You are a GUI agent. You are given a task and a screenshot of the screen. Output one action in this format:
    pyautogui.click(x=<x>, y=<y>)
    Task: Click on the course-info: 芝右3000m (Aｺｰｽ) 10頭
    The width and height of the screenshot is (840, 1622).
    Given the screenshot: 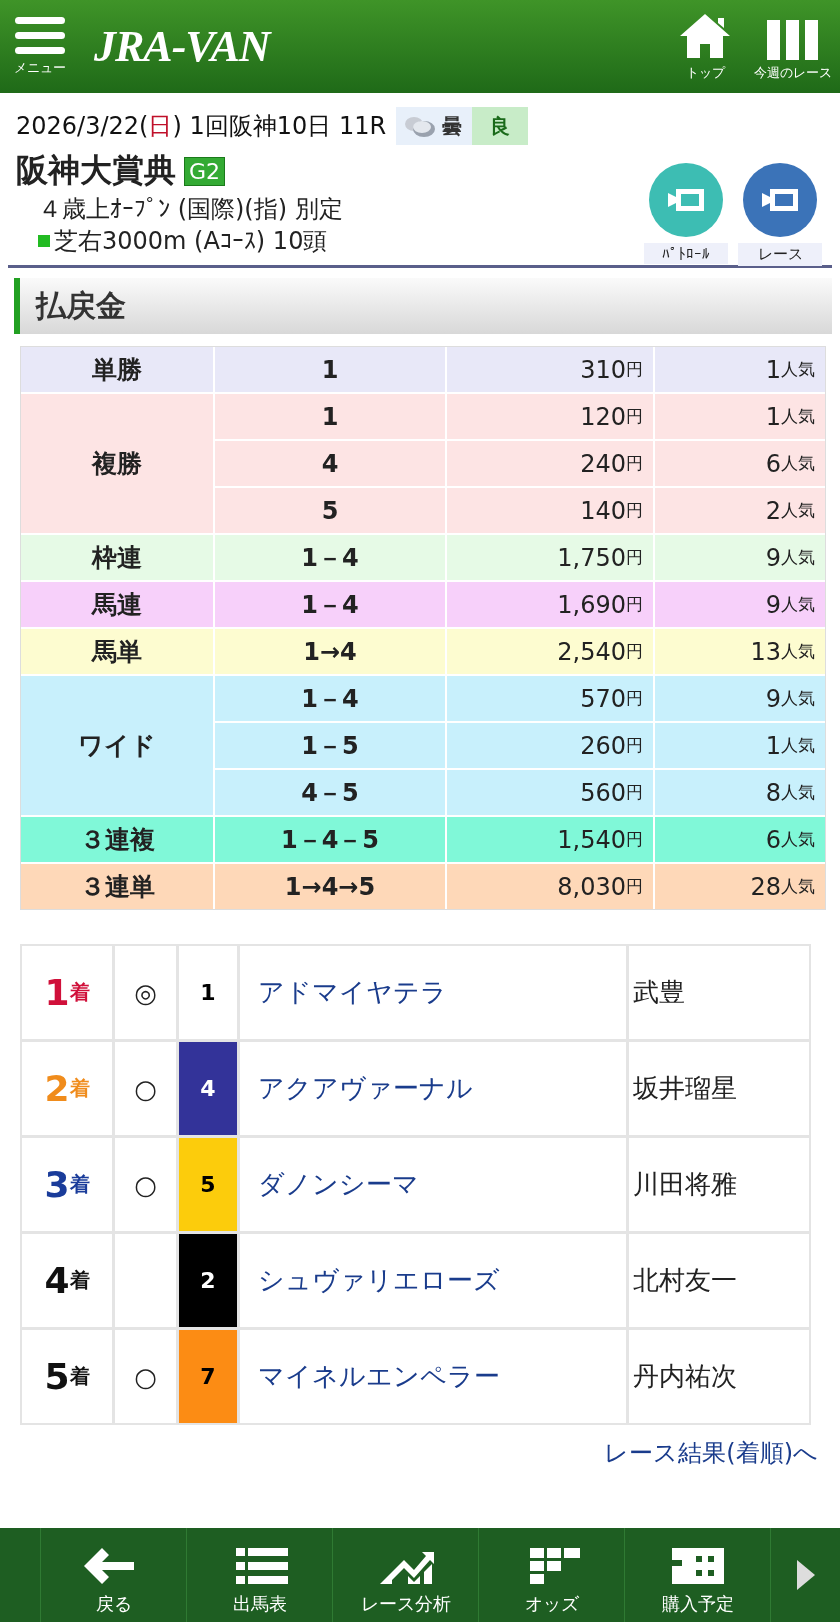 What is the action you would take?
    pyautogui.click(x=191, y=241)
    